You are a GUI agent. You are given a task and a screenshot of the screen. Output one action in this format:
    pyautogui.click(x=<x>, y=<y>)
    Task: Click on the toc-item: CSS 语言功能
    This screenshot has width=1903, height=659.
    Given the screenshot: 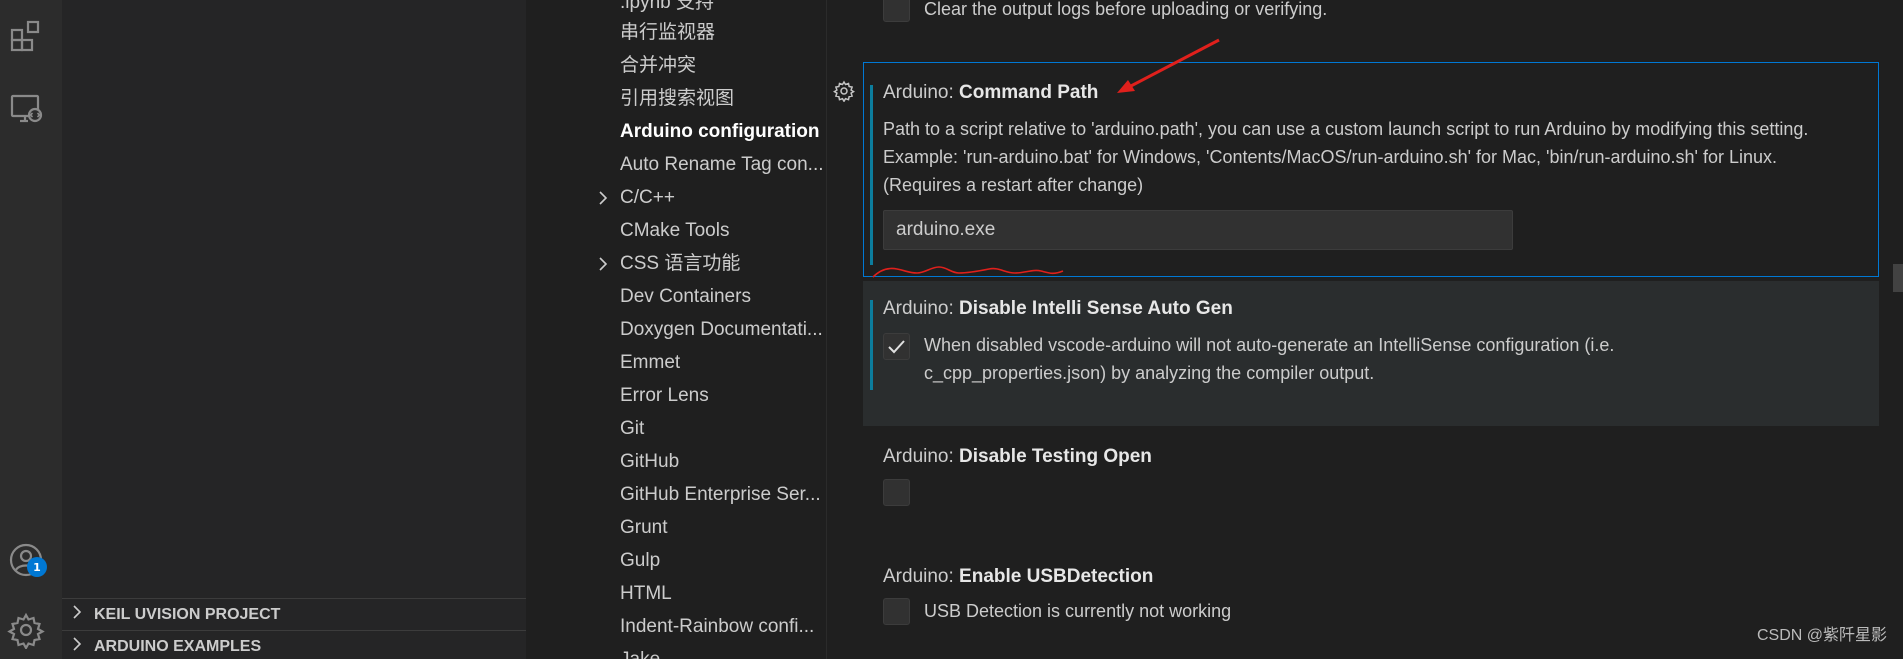 What is the action you would take?
    pyautogui.click(x=680, y=264)
    